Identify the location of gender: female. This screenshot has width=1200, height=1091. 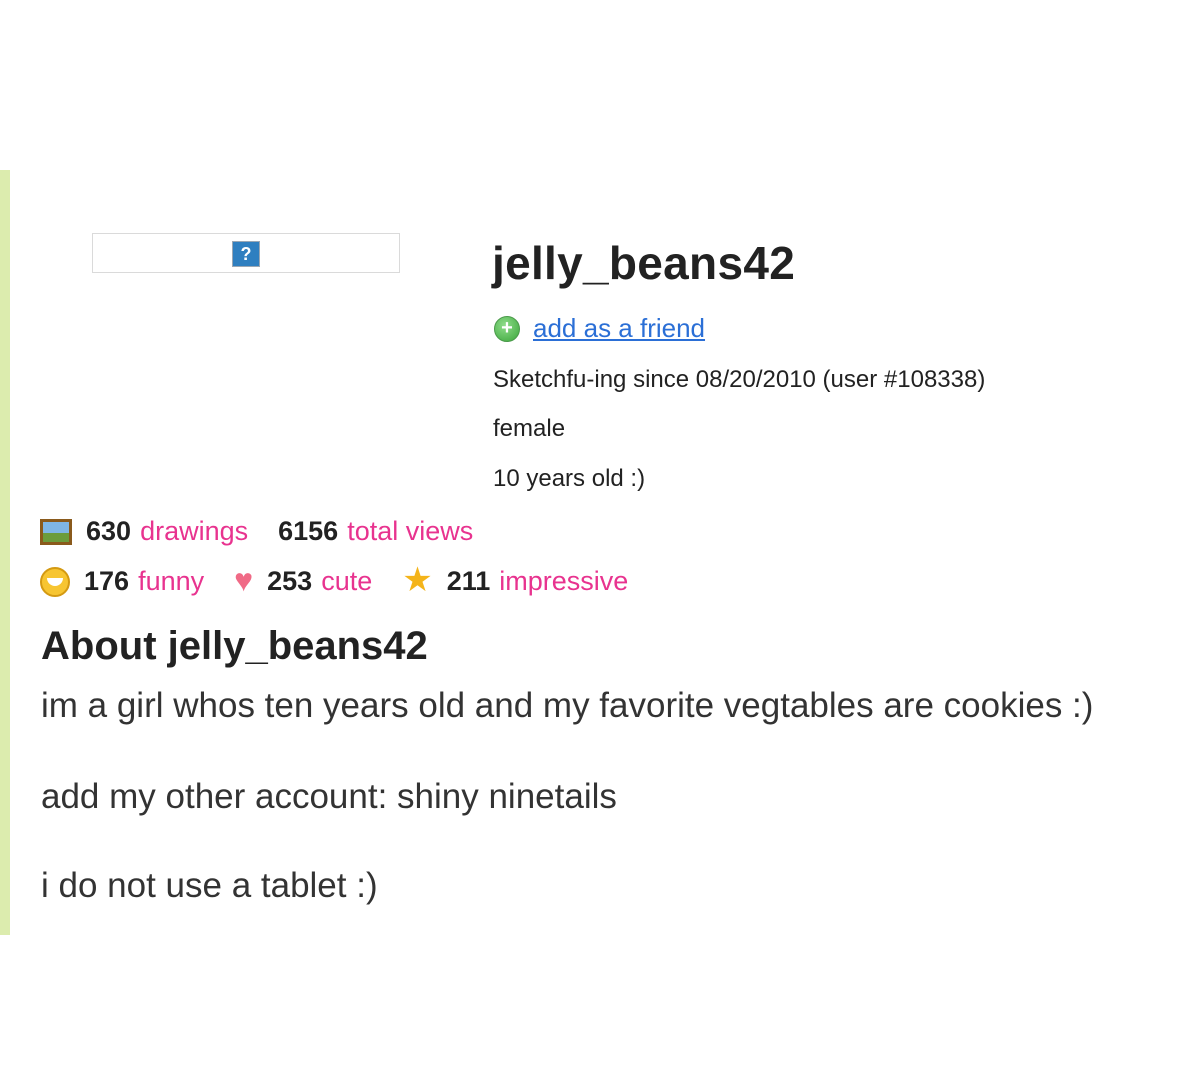
(529, 428).